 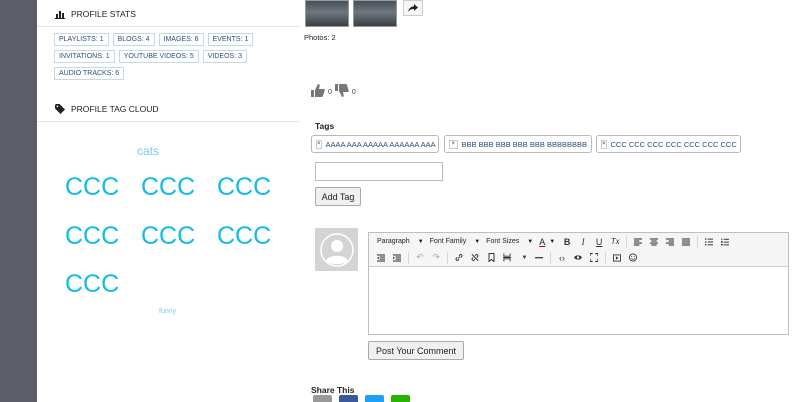 I want to click on page-break-icon, so click(x=507, y=257).